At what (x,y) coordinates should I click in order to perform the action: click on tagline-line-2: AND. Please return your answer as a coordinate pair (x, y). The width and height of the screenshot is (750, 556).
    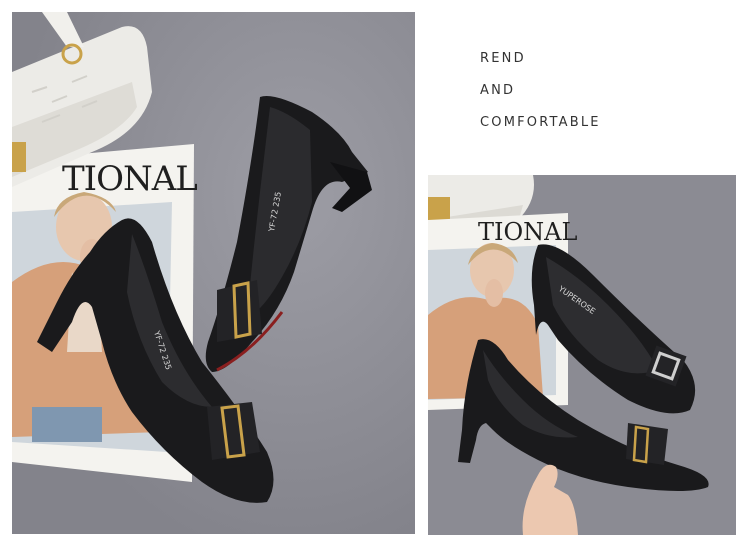
    Looking at the image, I should click on (498, 90).